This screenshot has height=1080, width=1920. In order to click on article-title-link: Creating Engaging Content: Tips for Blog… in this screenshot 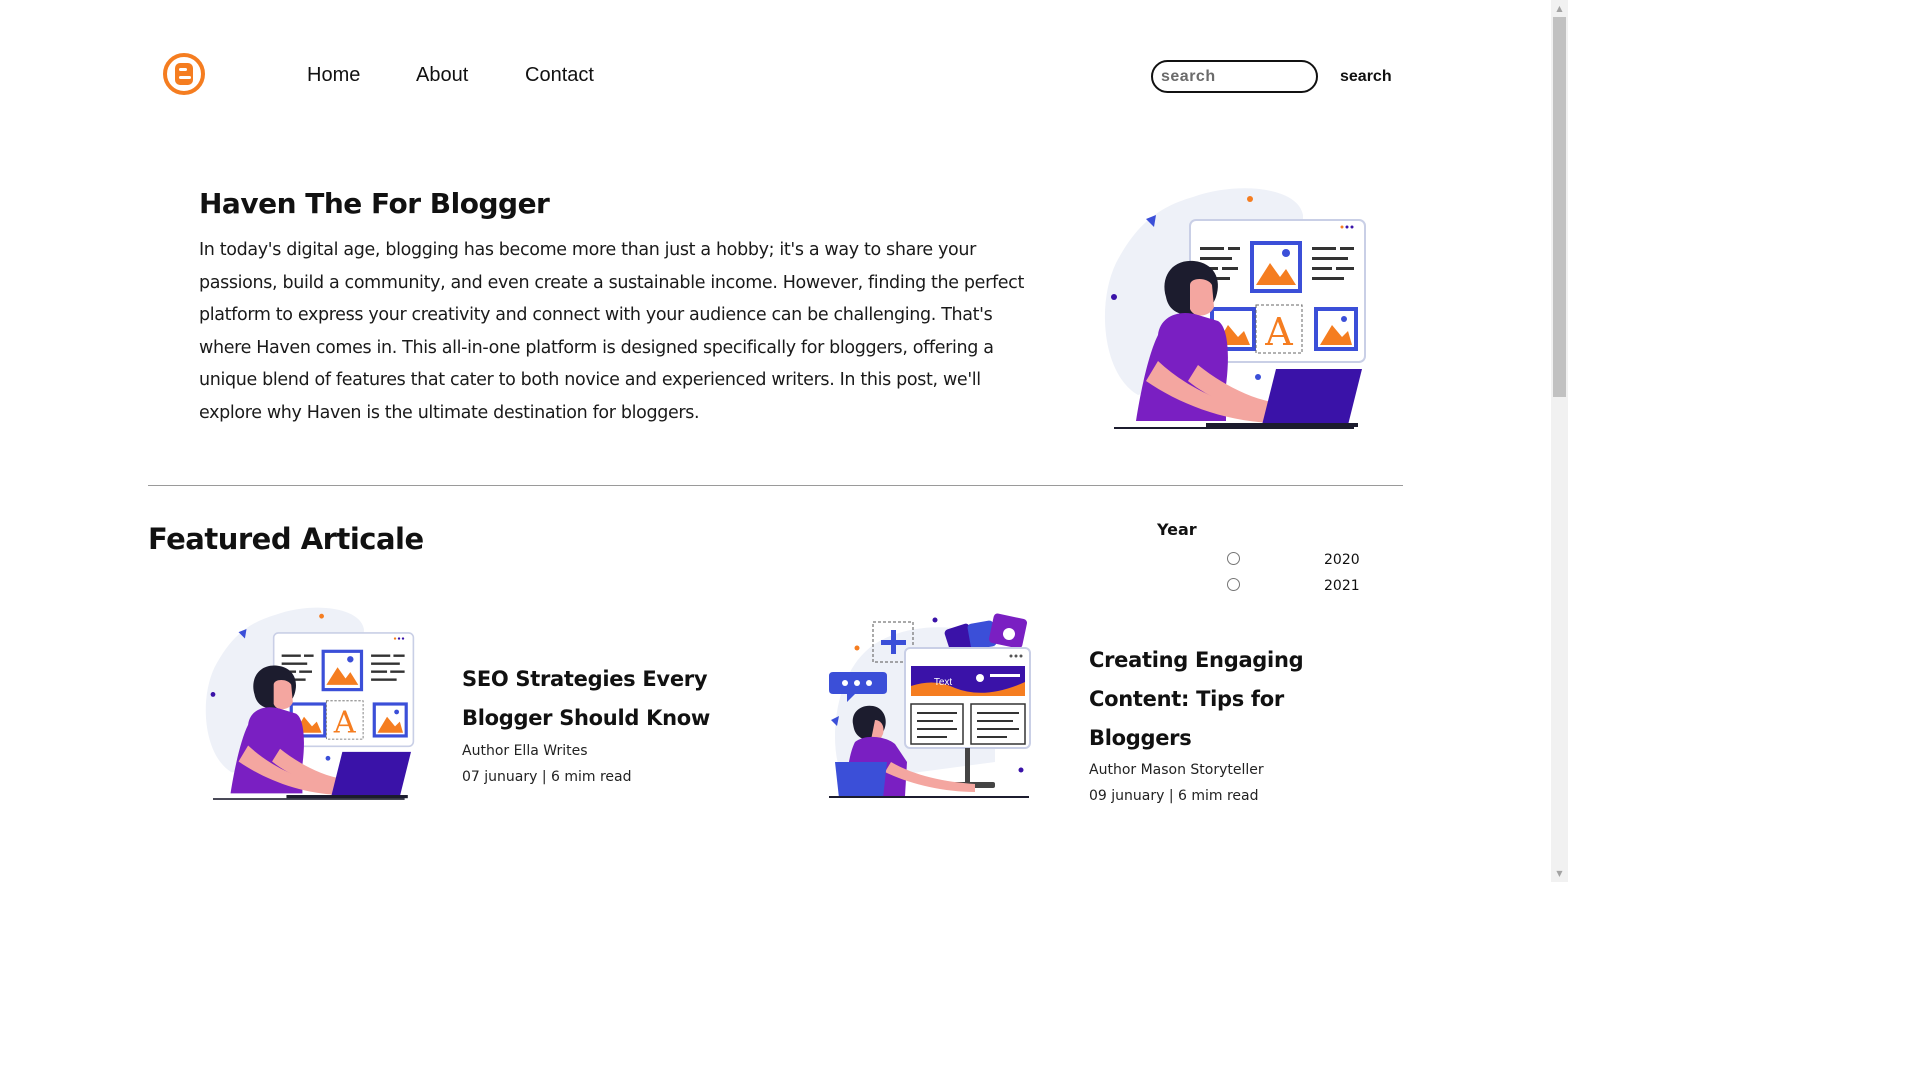, I will do `click(1209, 699)`.